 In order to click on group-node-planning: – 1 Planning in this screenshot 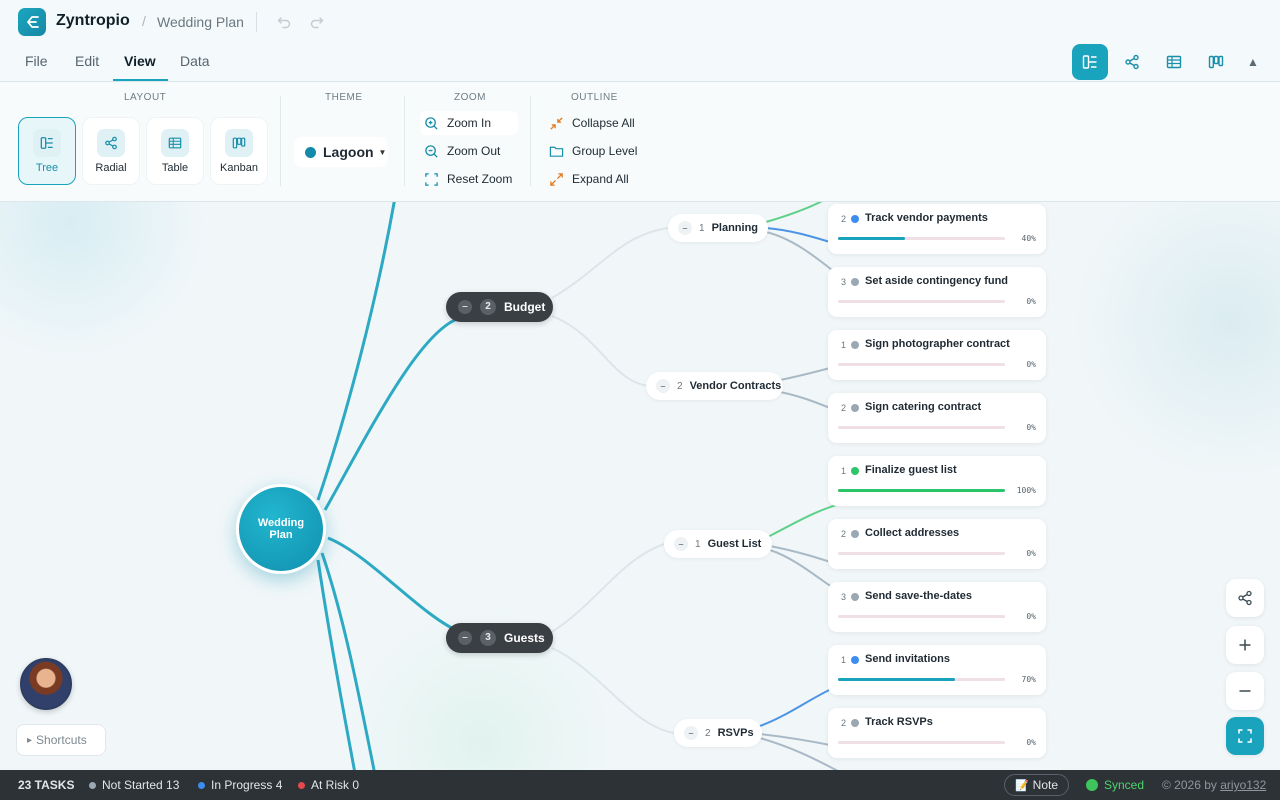, I will do `click(718, 228)`.